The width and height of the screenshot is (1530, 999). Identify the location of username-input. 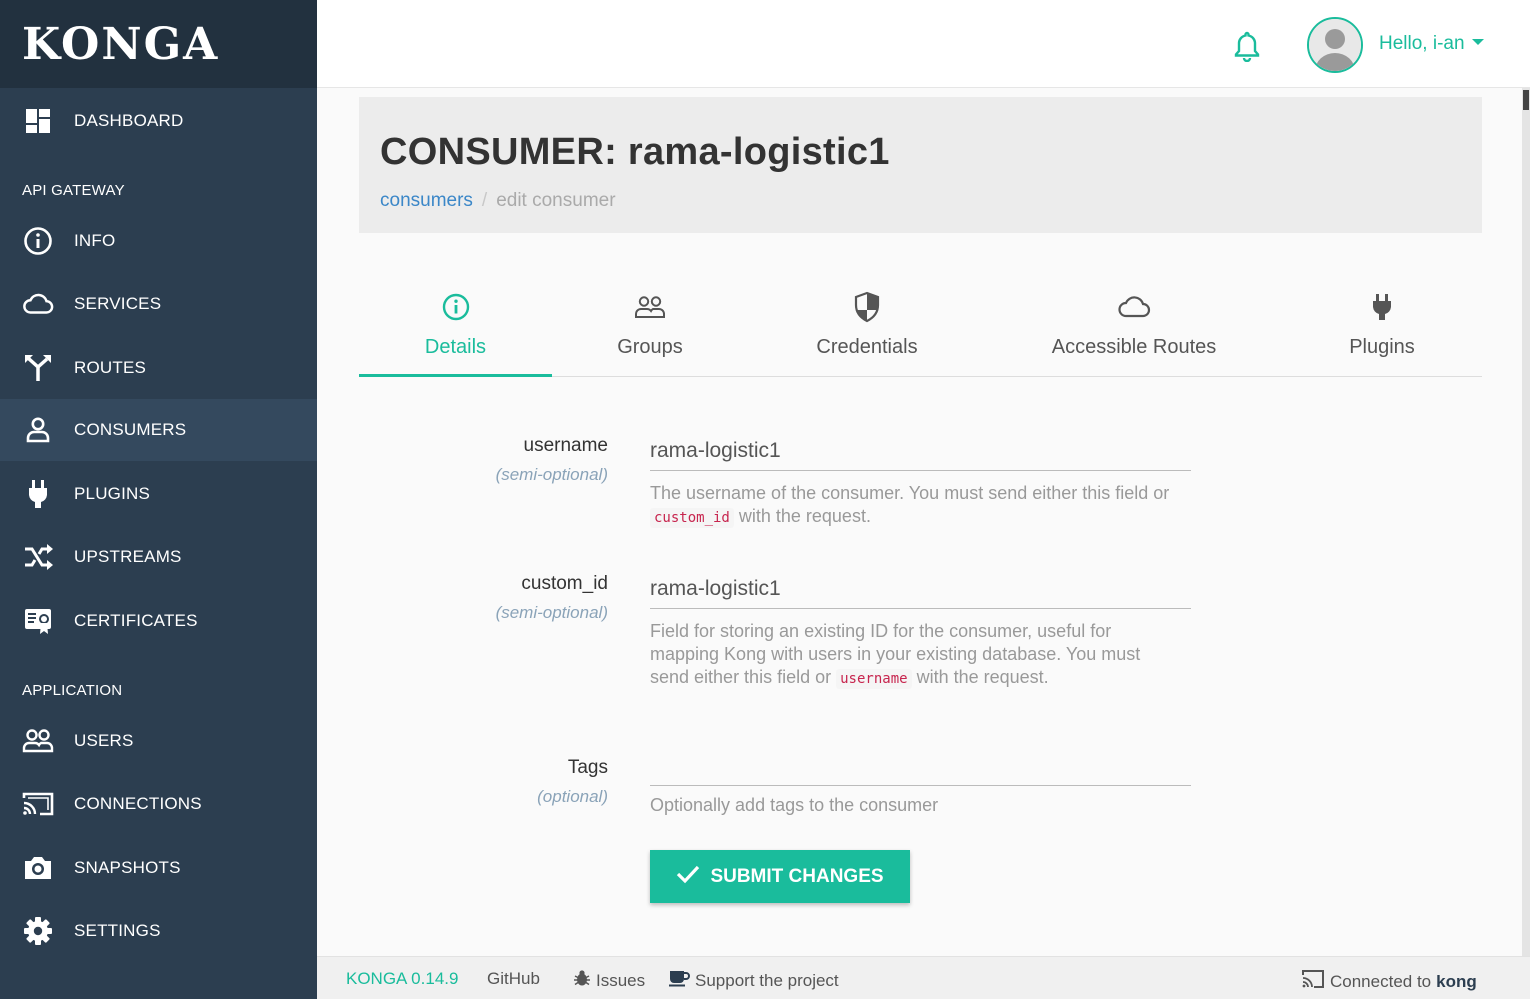
(920, 451).